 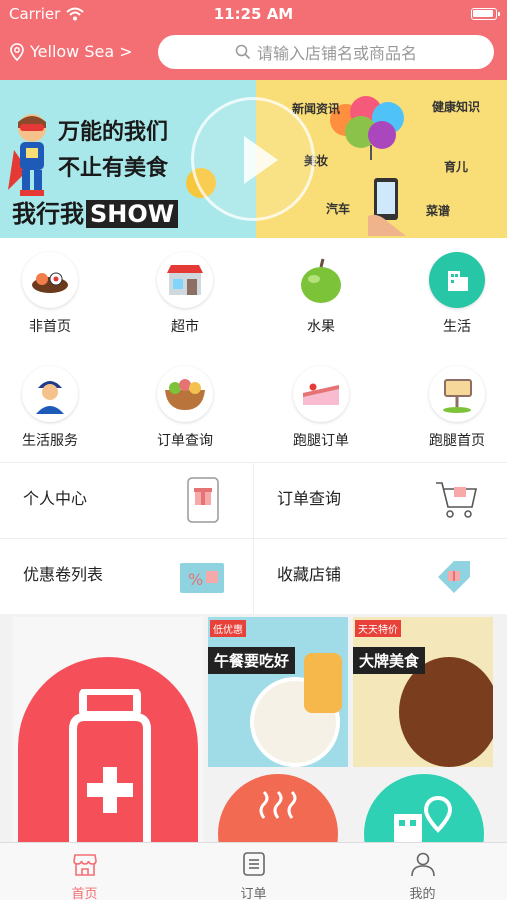 What do you see at coordinates (423, 692) in the screenshot?
I see `promo-card-brand-food: 天天特价 大牌美食` at bounding box center [423, 692].